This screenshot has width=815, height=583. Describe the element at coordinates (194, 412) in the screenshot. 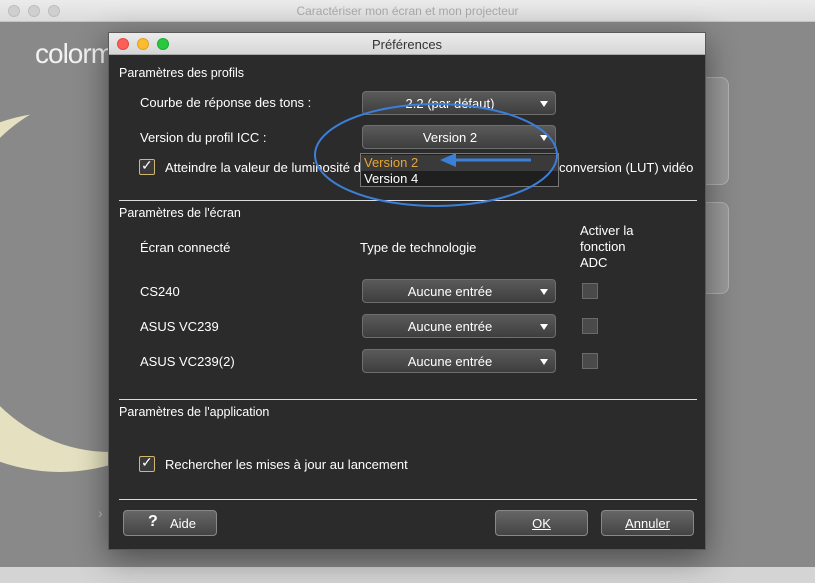

I see `app-section-title: Paramètres de l'application` at that location.